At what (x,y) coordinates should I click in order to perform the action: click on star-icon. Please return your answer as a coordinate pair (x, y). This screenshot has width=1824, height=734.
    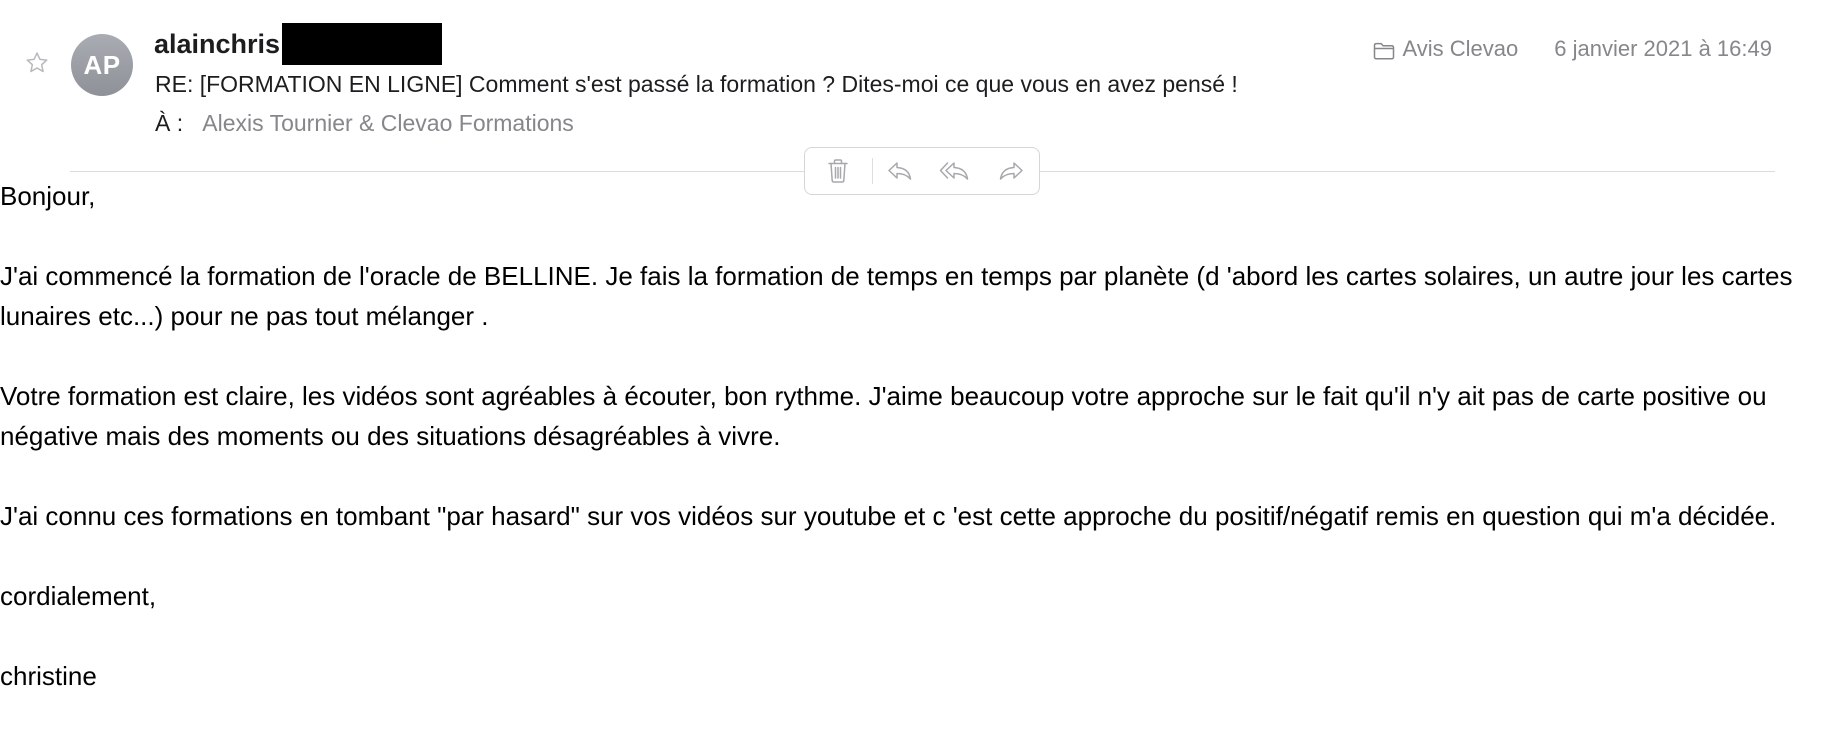
    Looking at the image, I should click on (37, 63).